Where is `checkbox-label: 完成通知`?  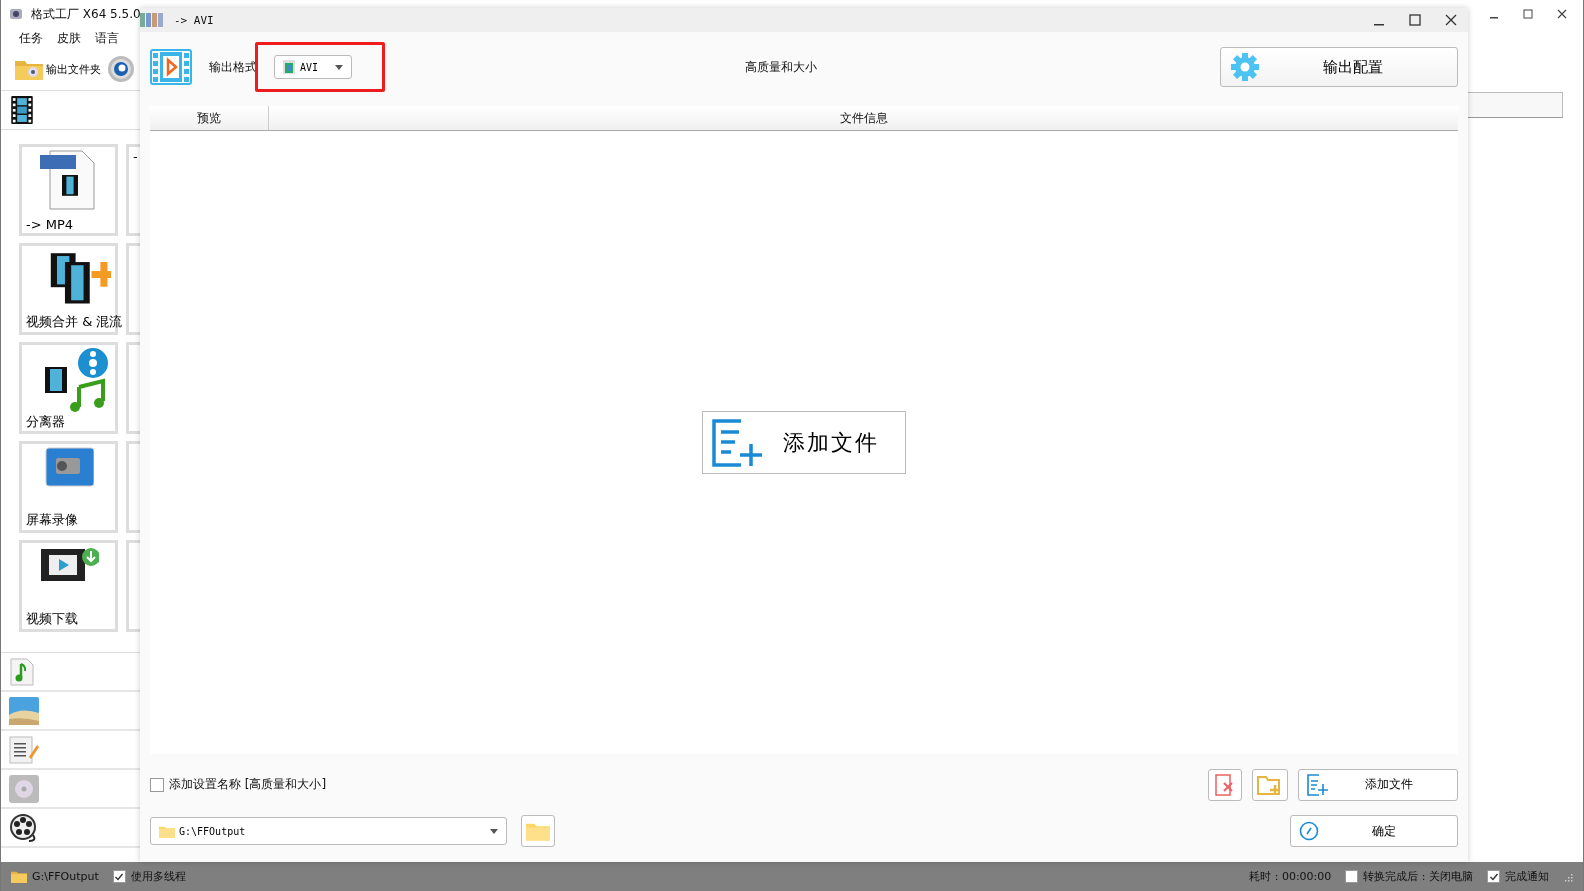
checkbox-label: 完成通知 is located at coordinates (1527, 876).